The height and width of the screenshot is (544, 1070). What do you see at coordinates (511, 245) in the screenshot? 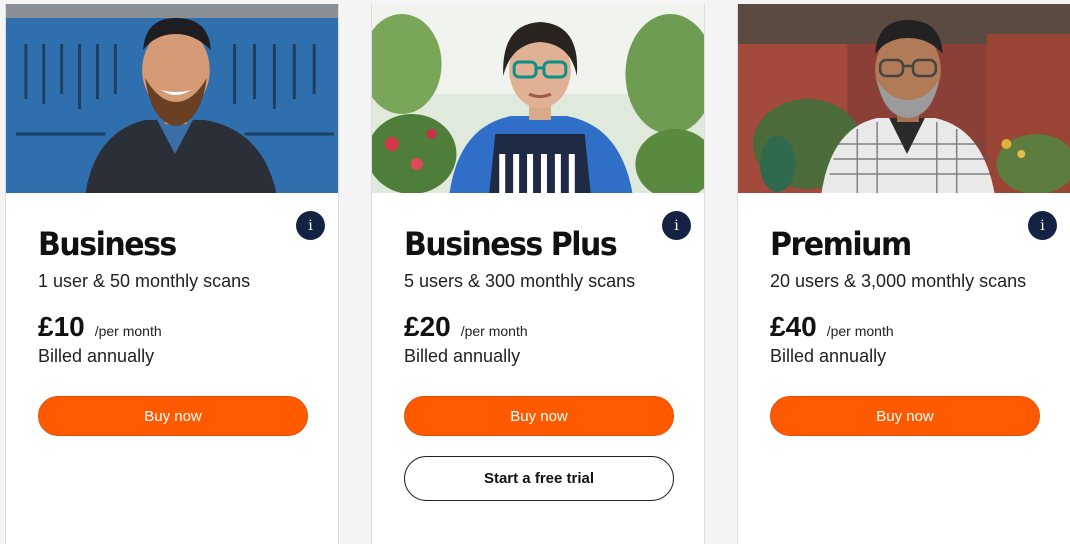
I see `plan-title: Business Plus` at bounding box center [511, 245].